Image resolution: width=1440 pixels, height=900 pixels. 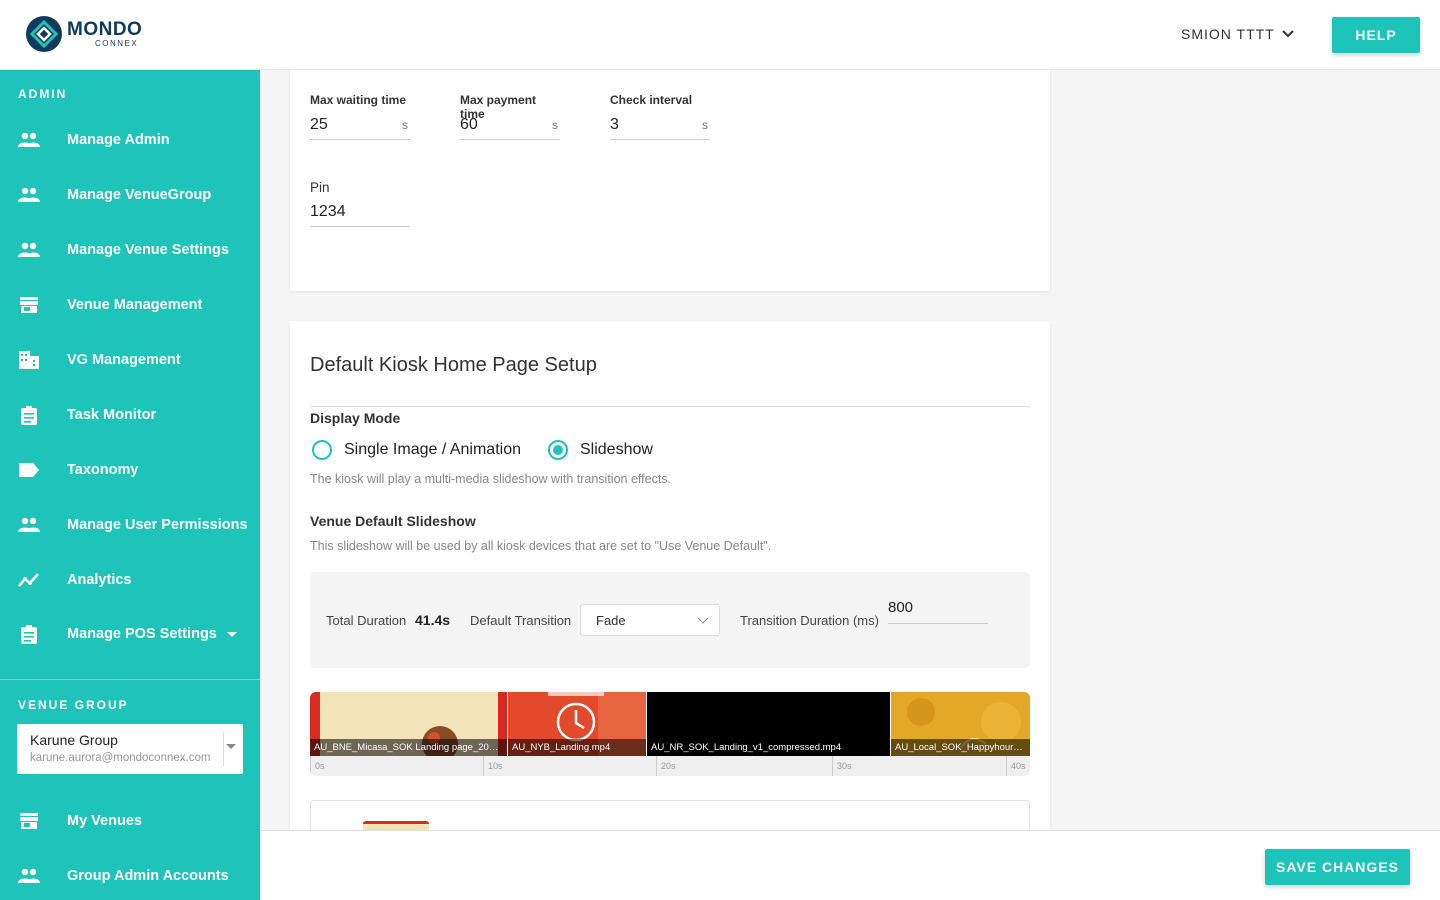 I want to click on radio-circle, so click(x=322, y=450).